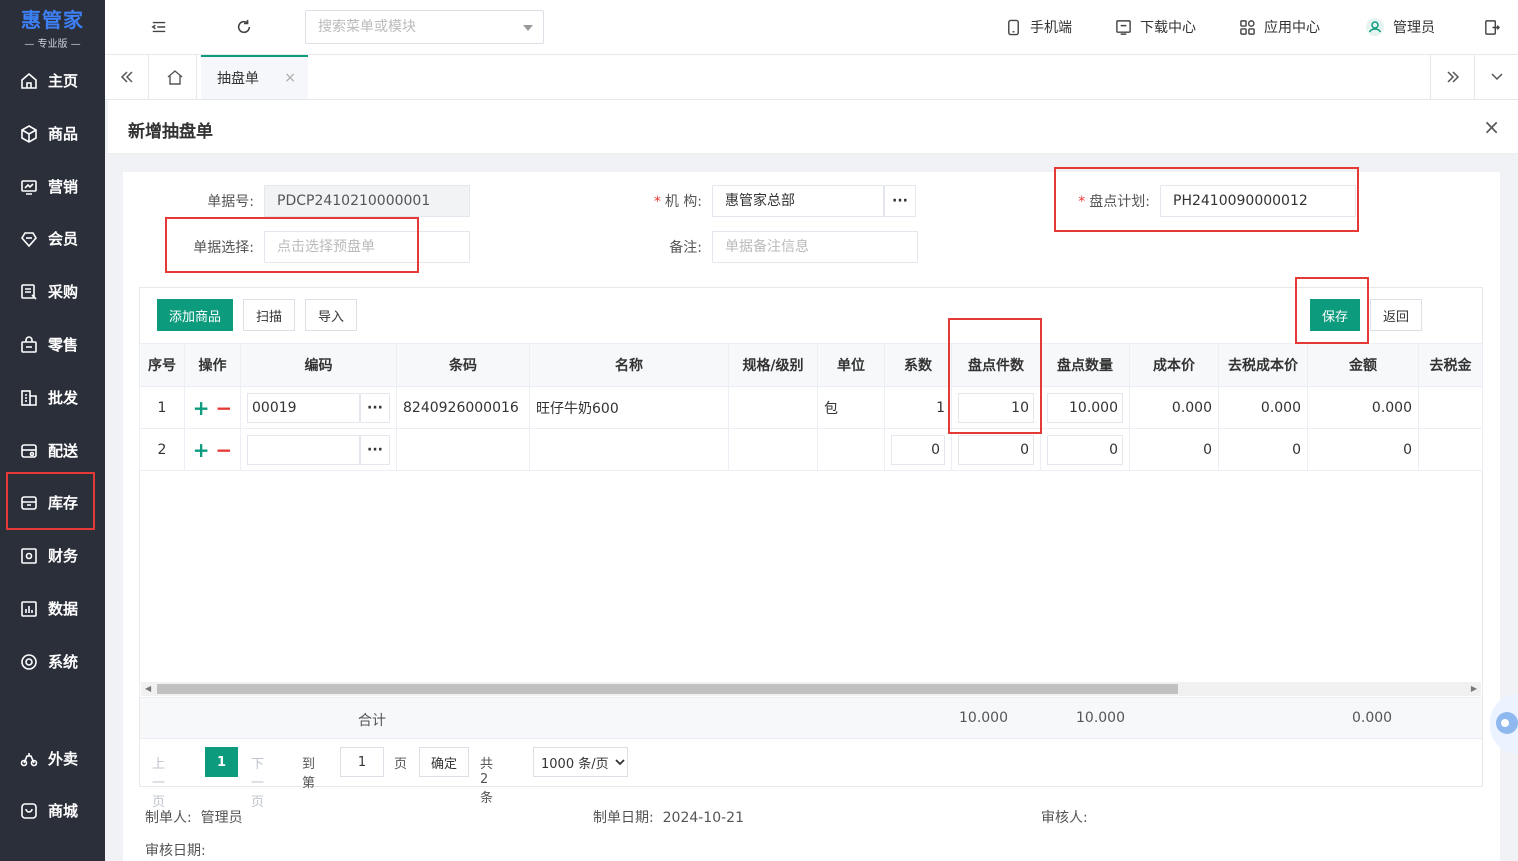 Image resolution: width=1518 pixels, height=861 pixels. Describe the element at coordinates (528, 28) in the screenshot. I see `chevron-down-icon` at that location.